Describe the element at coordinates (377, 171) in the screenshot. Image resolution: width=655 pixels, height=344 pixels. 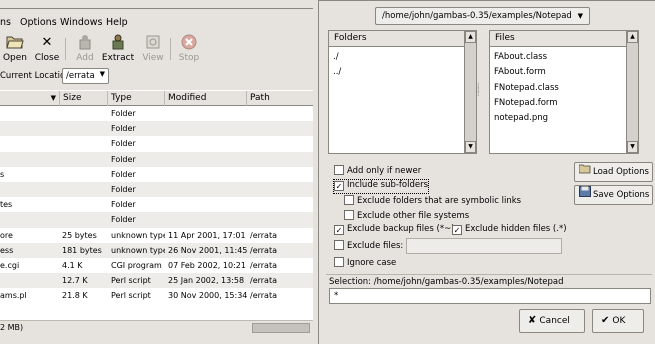
I see `add-only-newer-checkbox: Add only if newer` at that location.